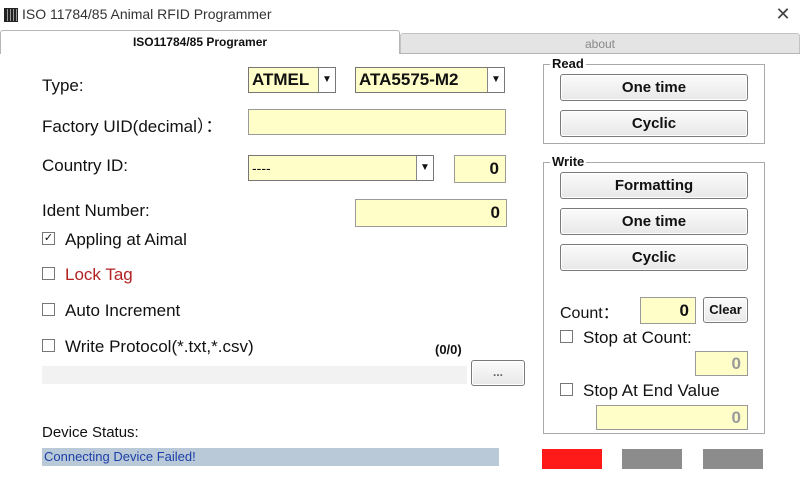 The image size is (800, 483). I want to click on formatting-button: Formatting, so click(654, 185).